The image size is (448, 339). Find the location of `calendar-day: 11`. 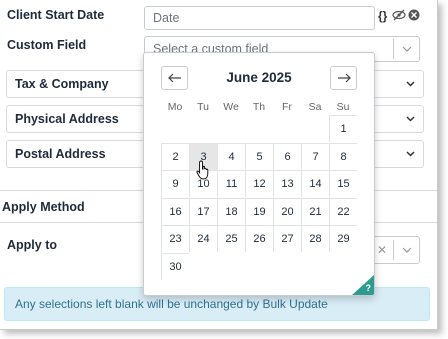

calendar-day: 11 is located at coordinates (231, 183).